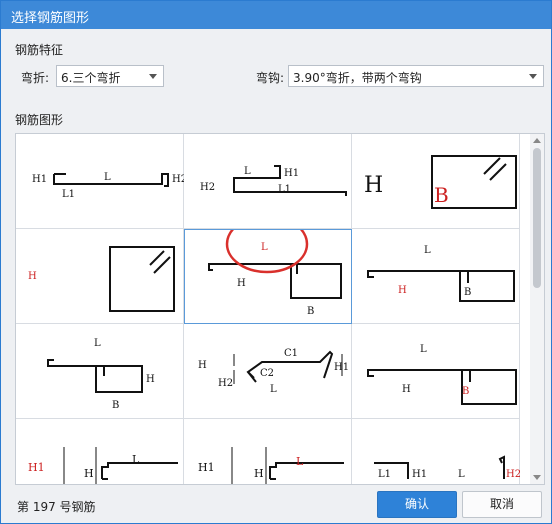 This screenshot has width=552, height=524. Describe the element at coordinates (537, 140) in the screenshot. I see `scroll-up-icon` at that location.